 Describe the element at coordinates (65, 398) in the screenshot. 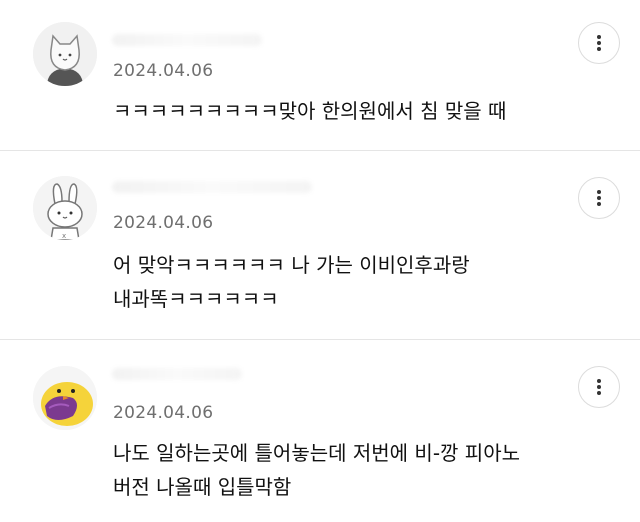

I see `chick-avatar-icon` at that location.